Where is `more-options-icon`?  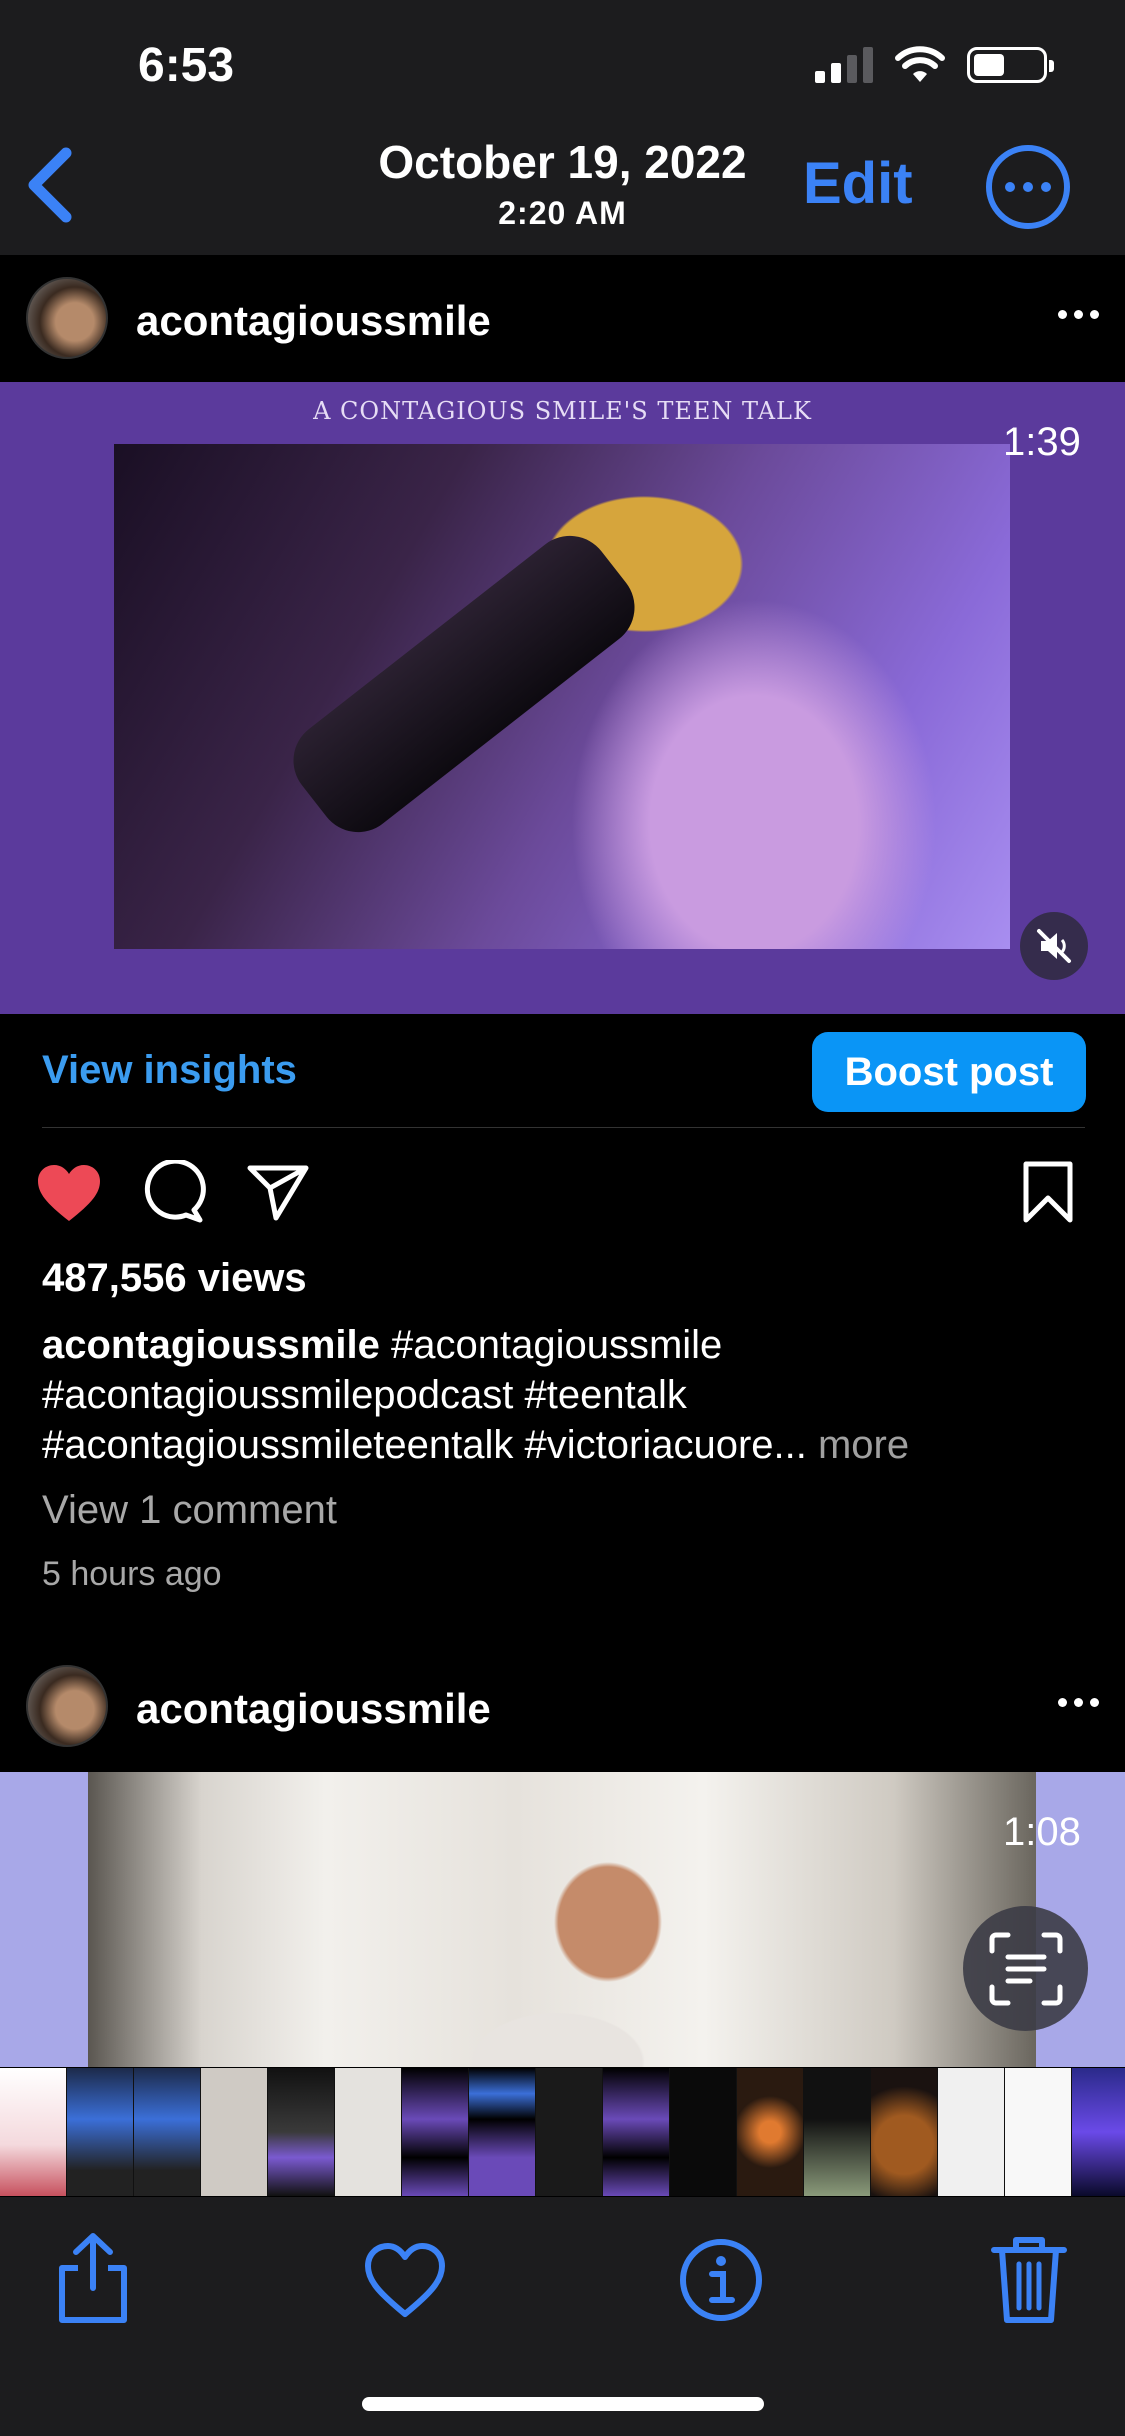 more-options-icon is located at coordinates (1028, 187).